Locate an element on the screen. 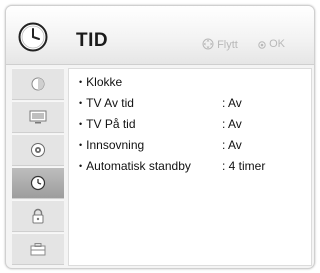  menu-item-klokke: • Klokke is located at coordinates (100, 83).